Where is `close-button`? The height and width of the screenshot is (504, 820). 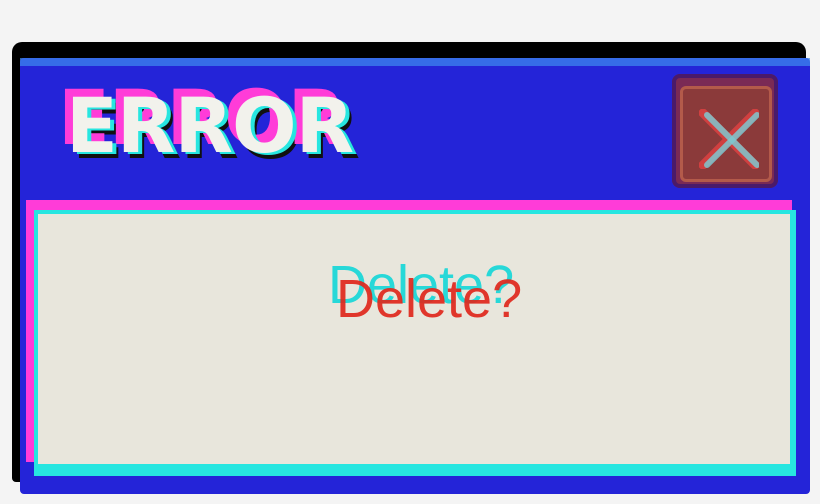
close-button is located at coordinates (725, 131).